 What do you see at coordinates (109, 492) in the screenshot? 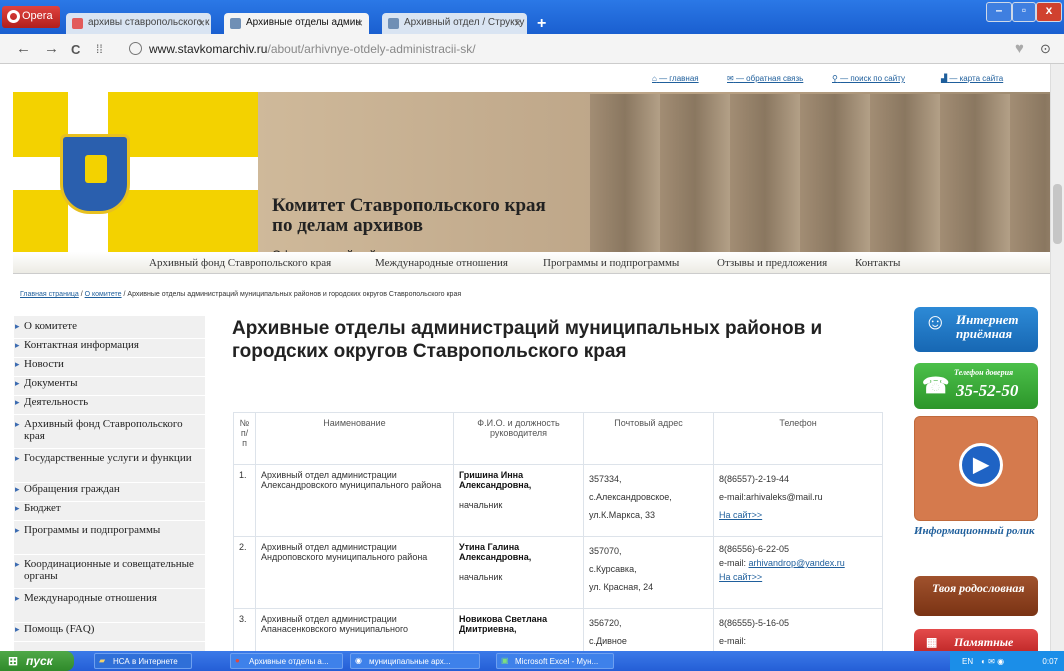
I see `sidebar-item-appeals: Обращения граждан` at bounding box center [109, 492].